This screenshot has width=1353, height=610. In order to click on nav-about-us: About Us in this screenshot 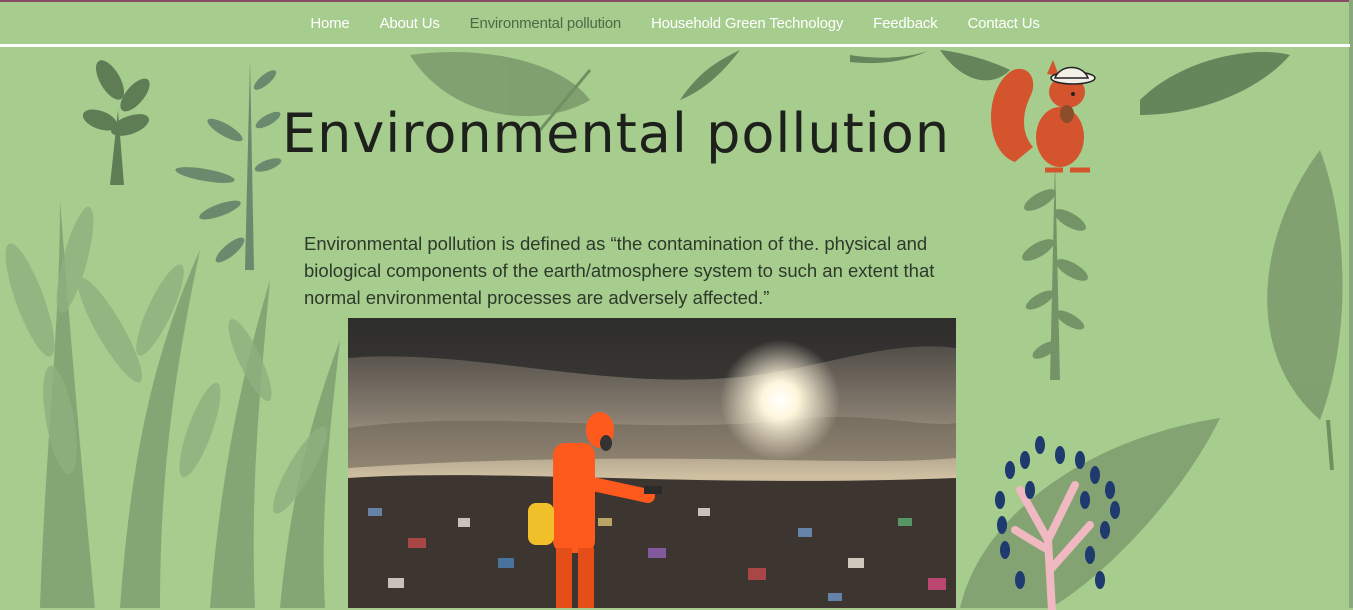, I will do `click(410, 23)`.